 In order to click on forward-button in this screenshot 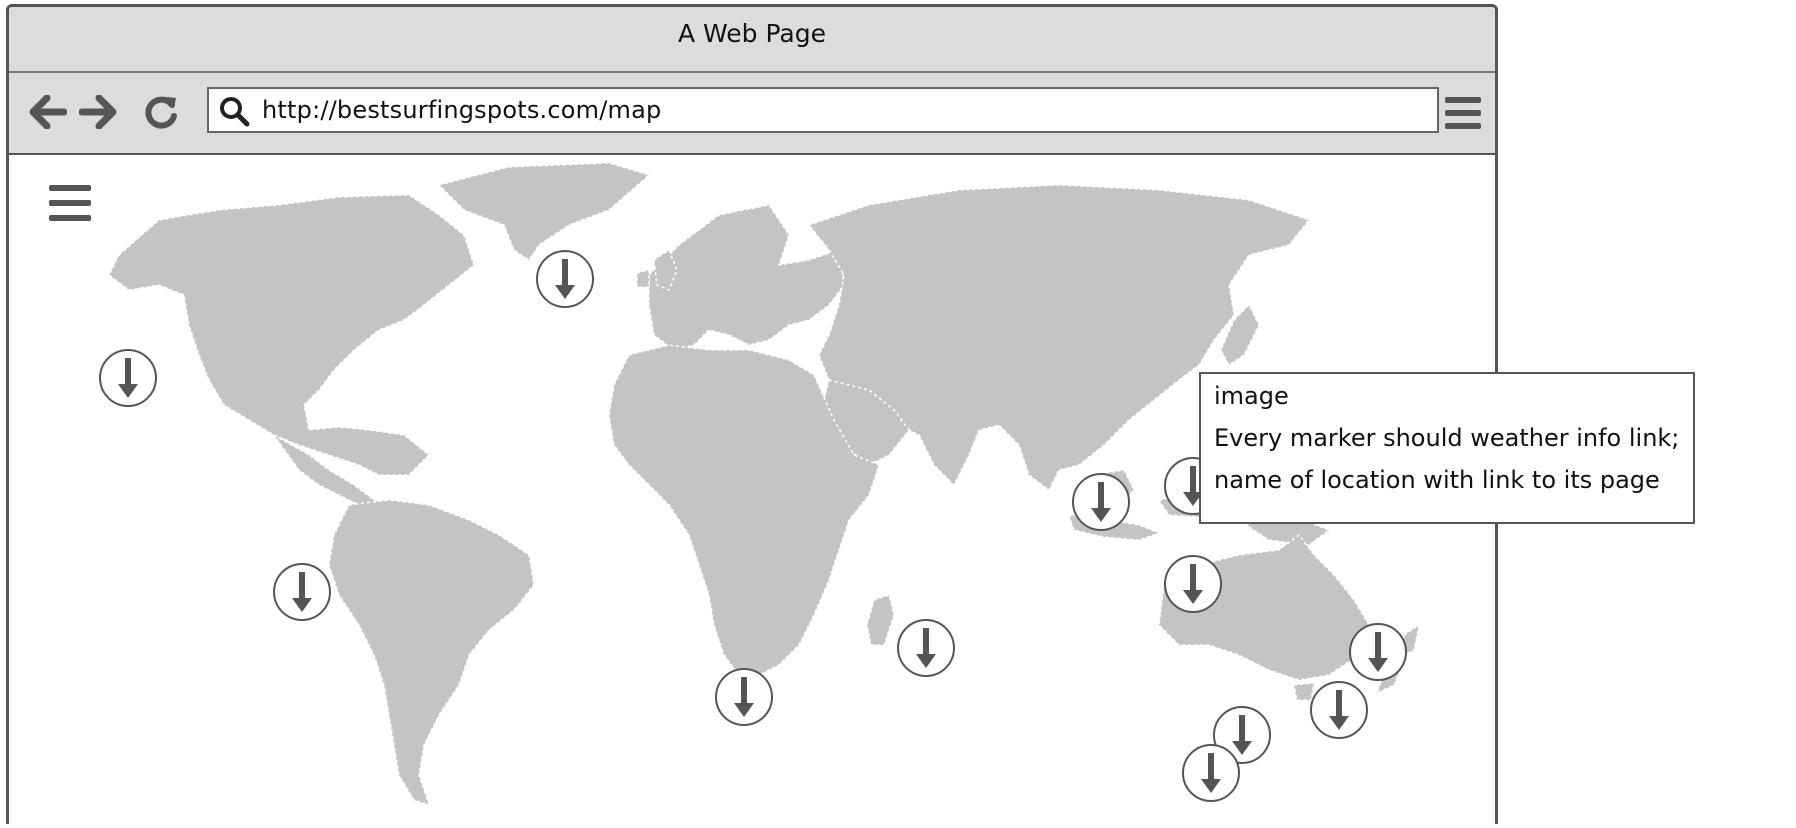, I will do `click(98, 112)`.